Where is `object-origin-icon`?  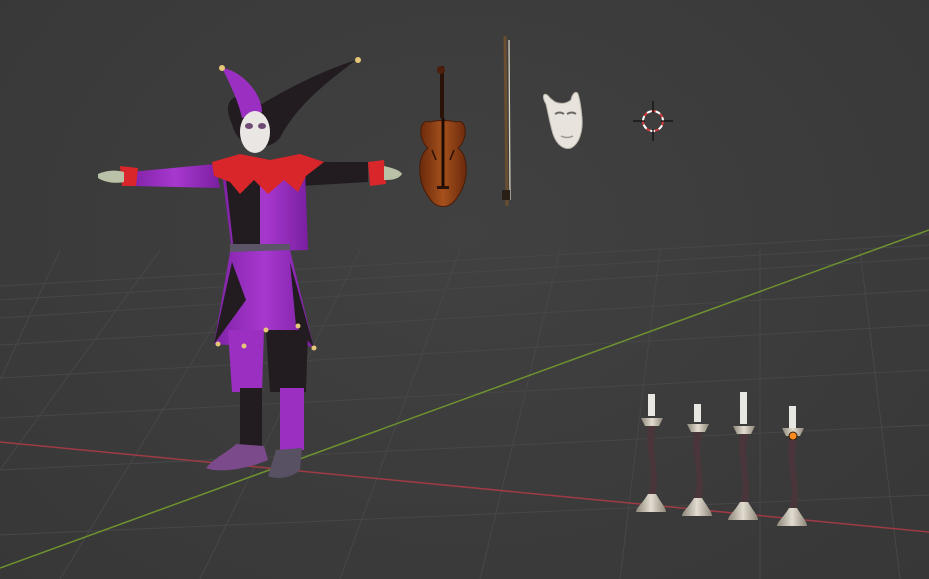
object-origin-icon is located at coordinates (793, 436).